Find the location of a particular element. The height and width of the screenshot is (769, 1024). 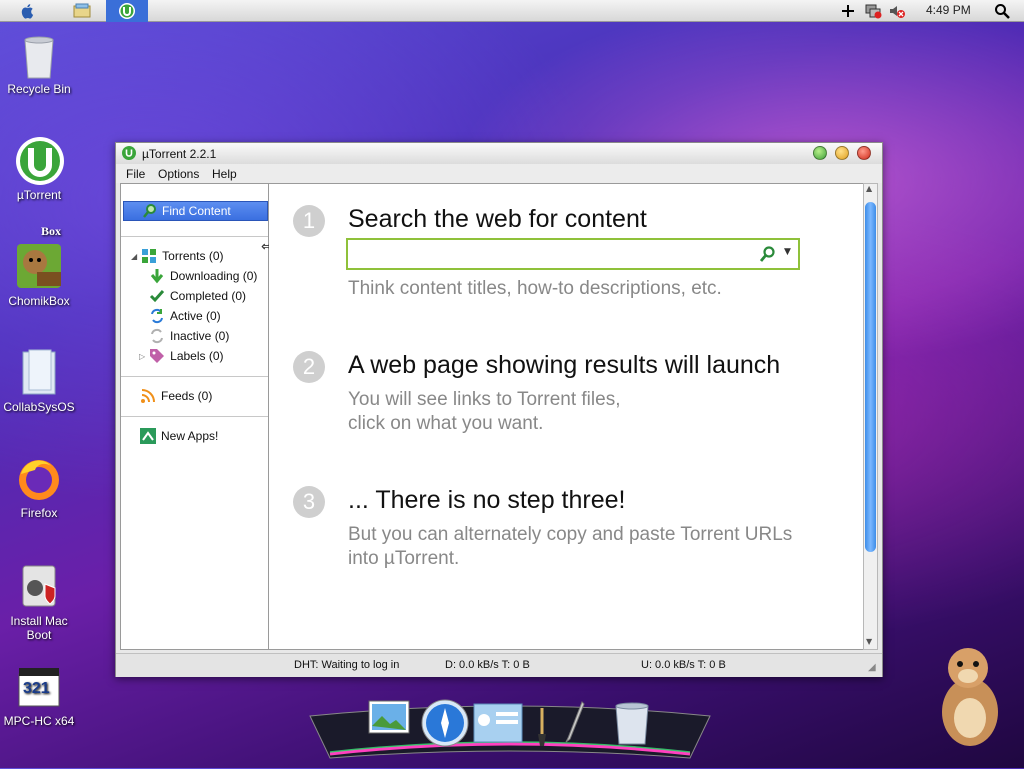

desktop-icon-utorrent: µTorrent is located at coordinates (39, 169).